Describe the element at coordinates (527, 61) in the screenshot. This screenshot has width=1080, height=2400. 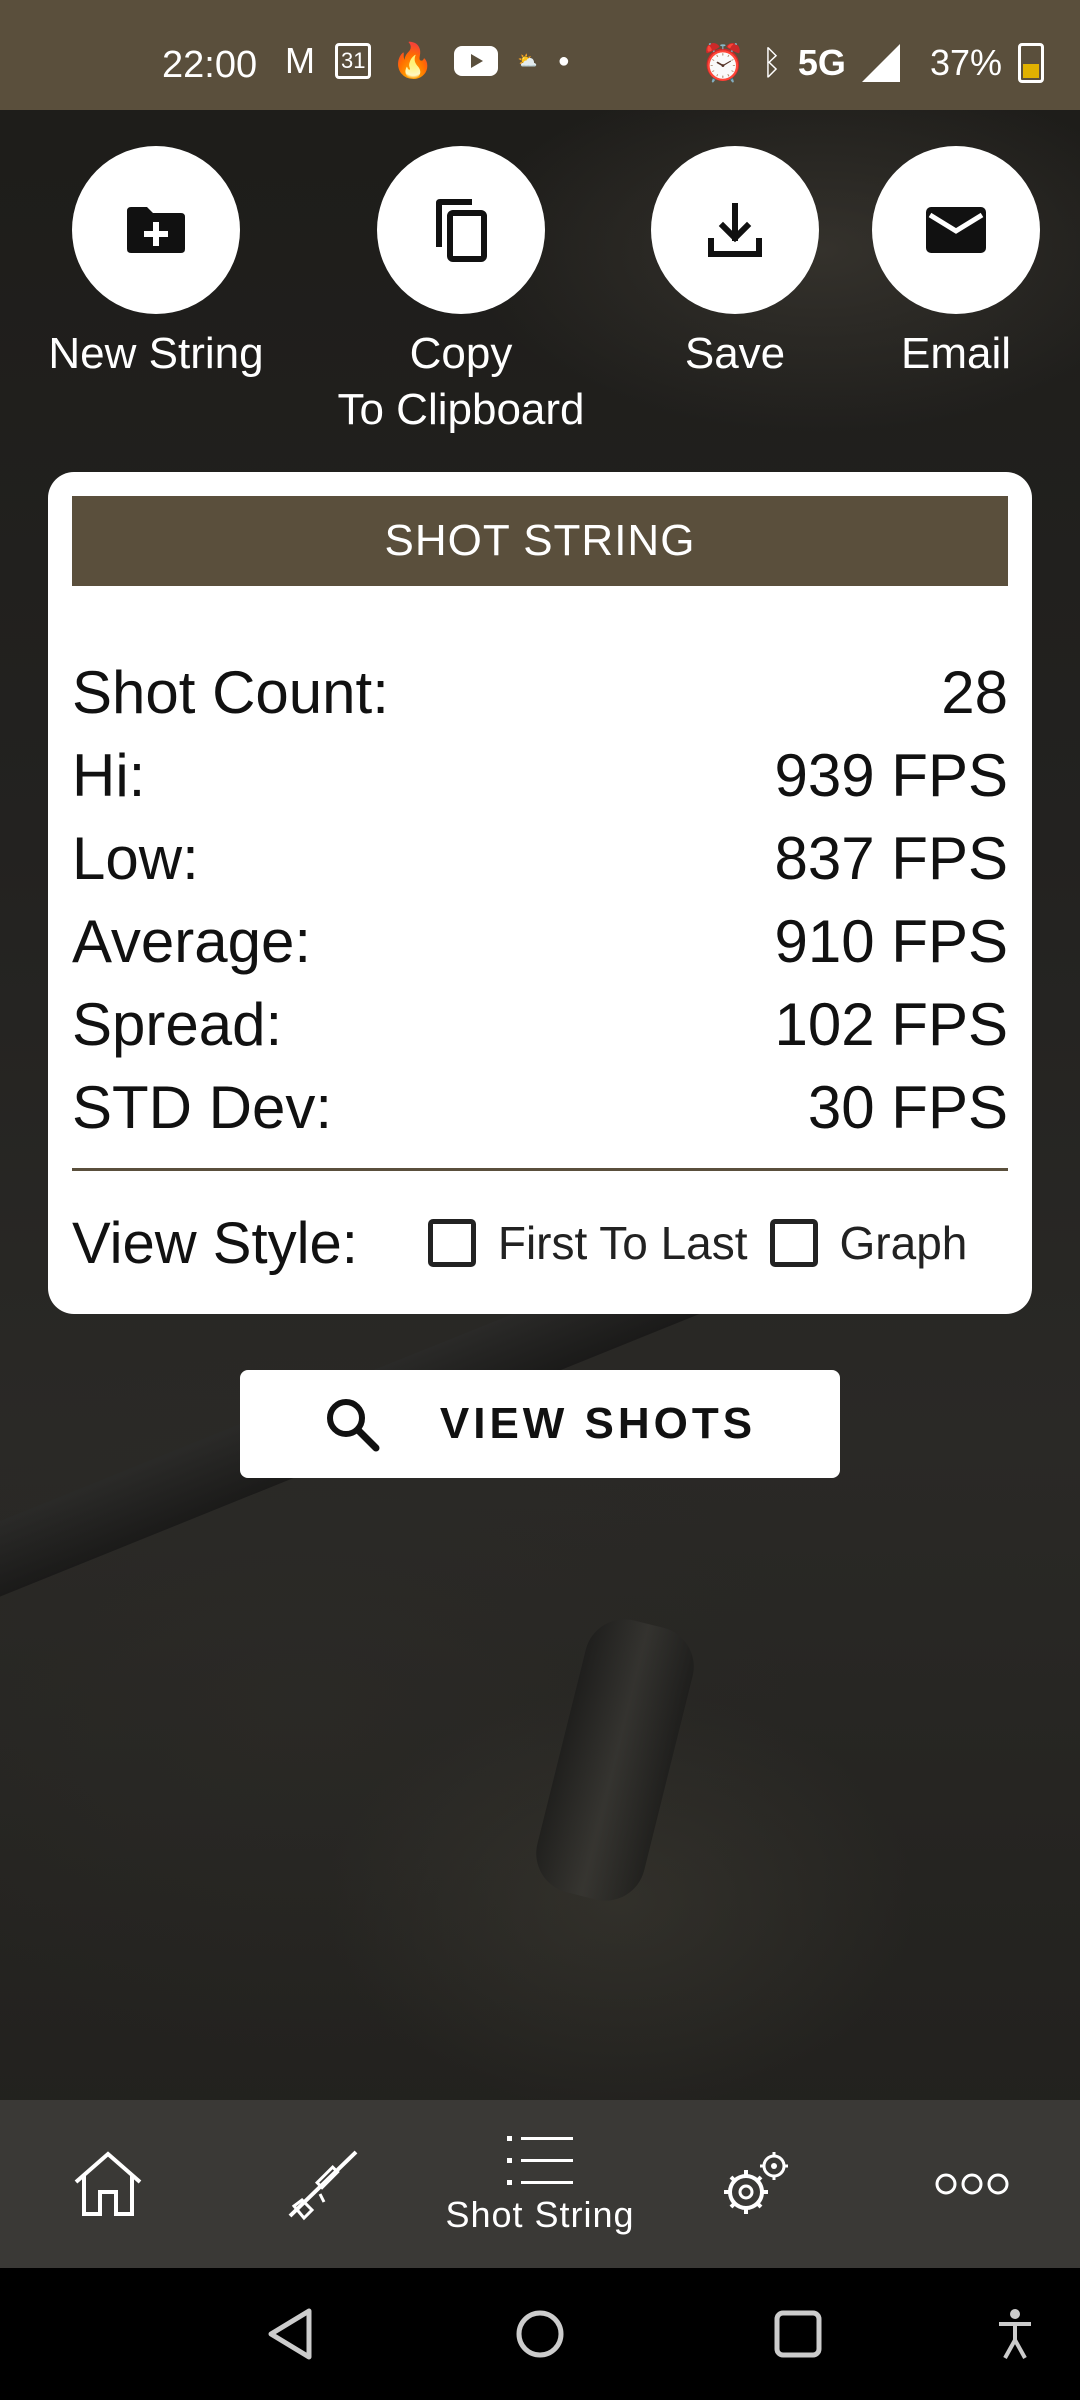
I see `weather-icon: ⛅` at that location.